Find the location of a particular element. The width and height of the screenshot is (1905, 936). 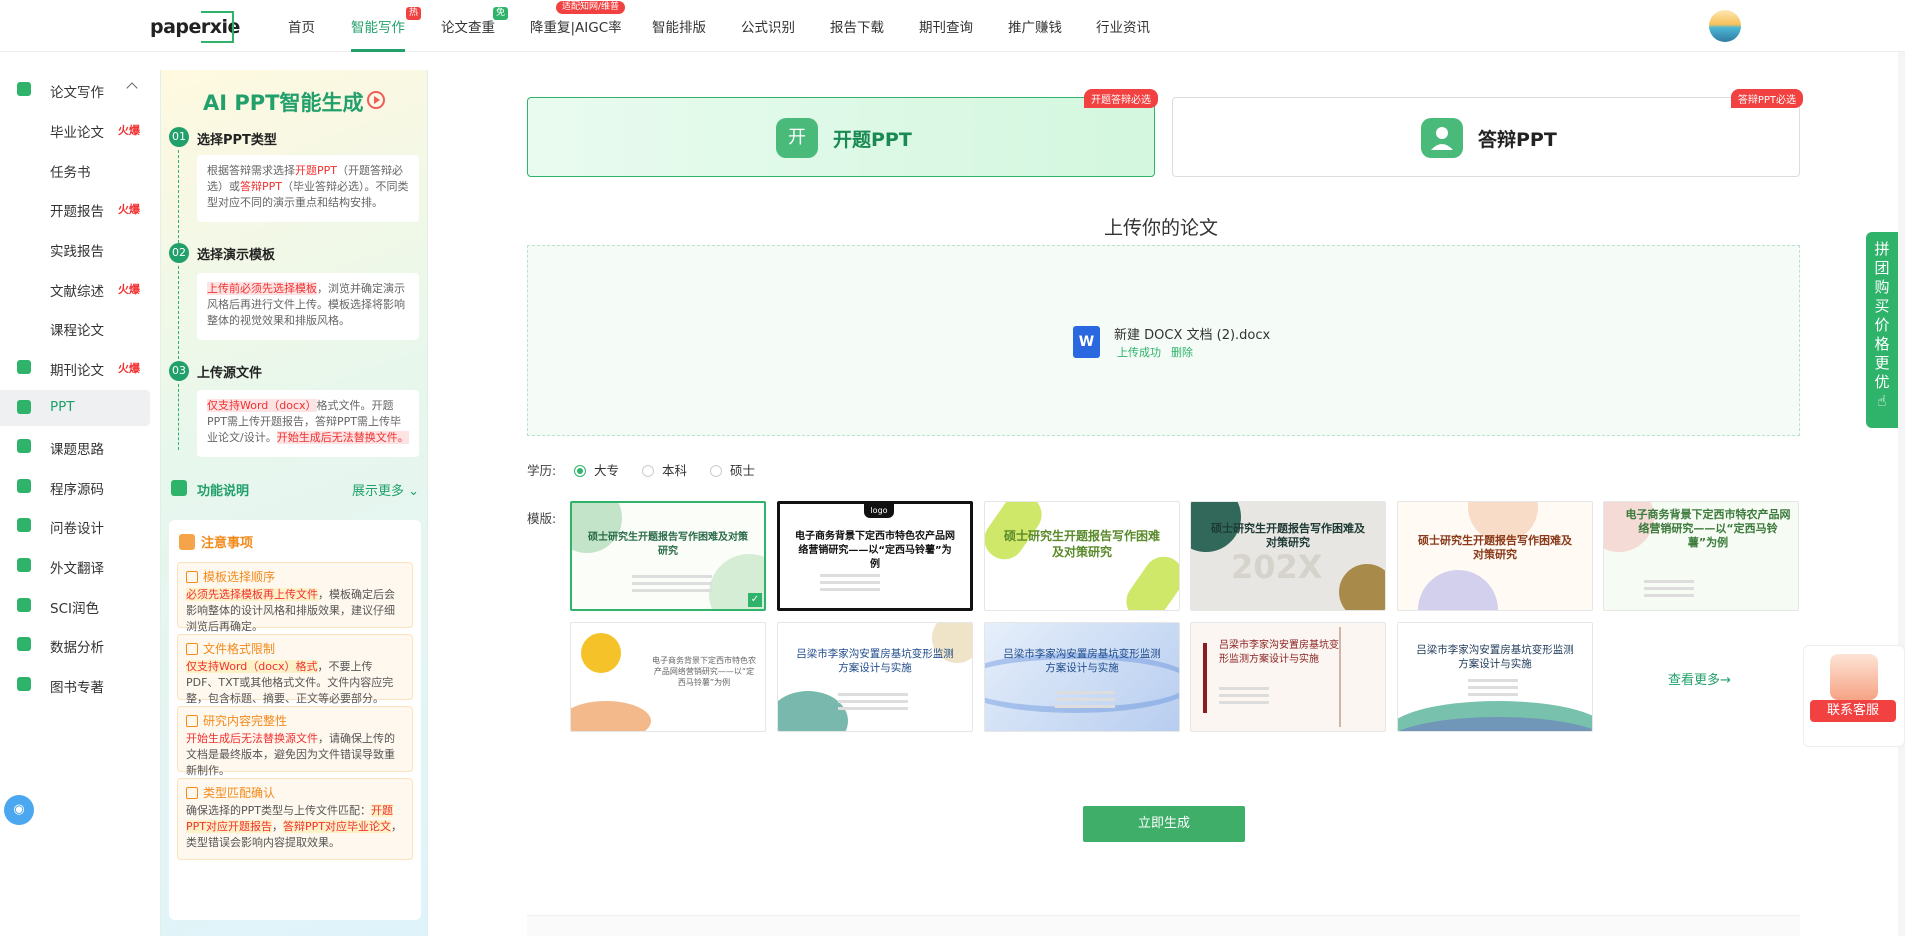

sidebar-item-data-analysis: 数据分析 is located at coordinates (75, 645).